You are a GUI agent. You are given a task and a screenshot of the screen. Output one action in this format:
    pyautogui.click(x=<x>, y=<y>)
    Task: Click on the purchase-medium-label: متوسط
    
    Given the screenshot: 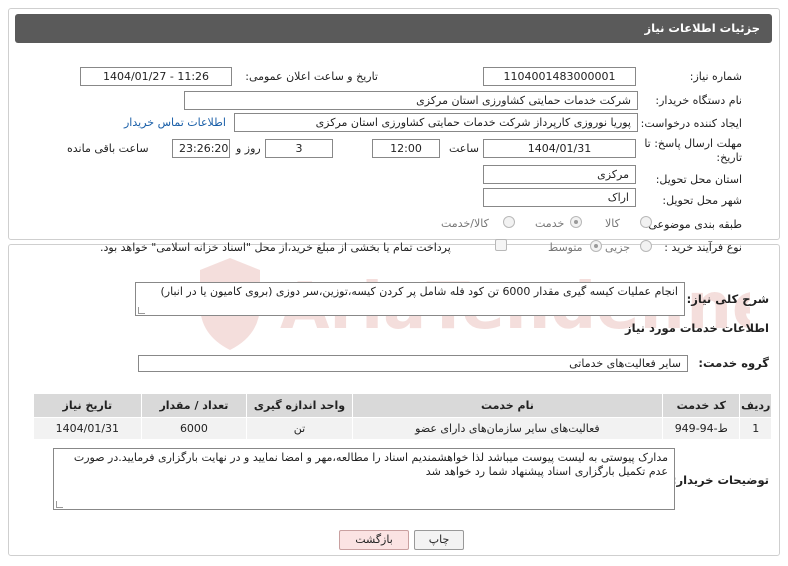 What is the action you would take?
    pyautogui.click(x=565, y=247)
    